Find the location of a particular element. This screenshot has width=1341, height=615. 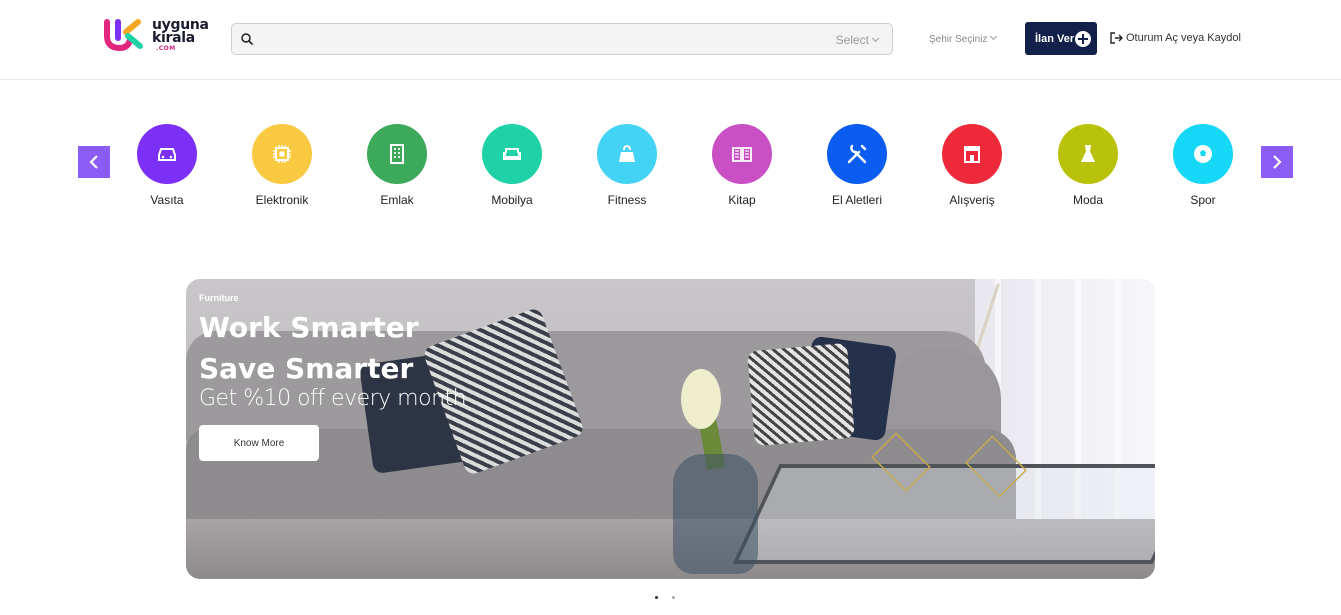

vase-image is located at coordinates (715, 514).